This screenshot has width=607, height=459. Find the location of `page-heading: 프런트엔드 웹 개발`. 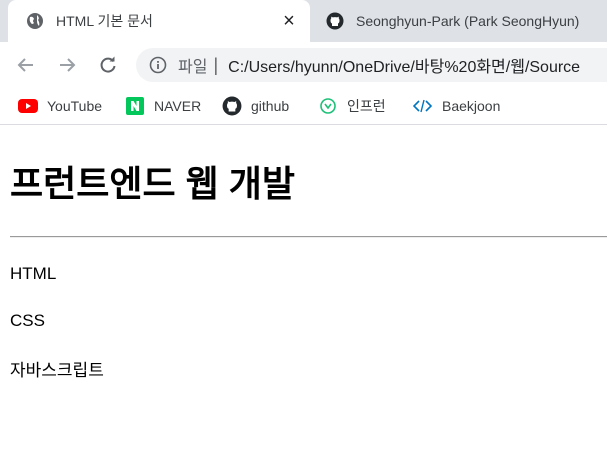

page-heading: 프런트엔드 웹 개발 is located at coordinates (152, 183).